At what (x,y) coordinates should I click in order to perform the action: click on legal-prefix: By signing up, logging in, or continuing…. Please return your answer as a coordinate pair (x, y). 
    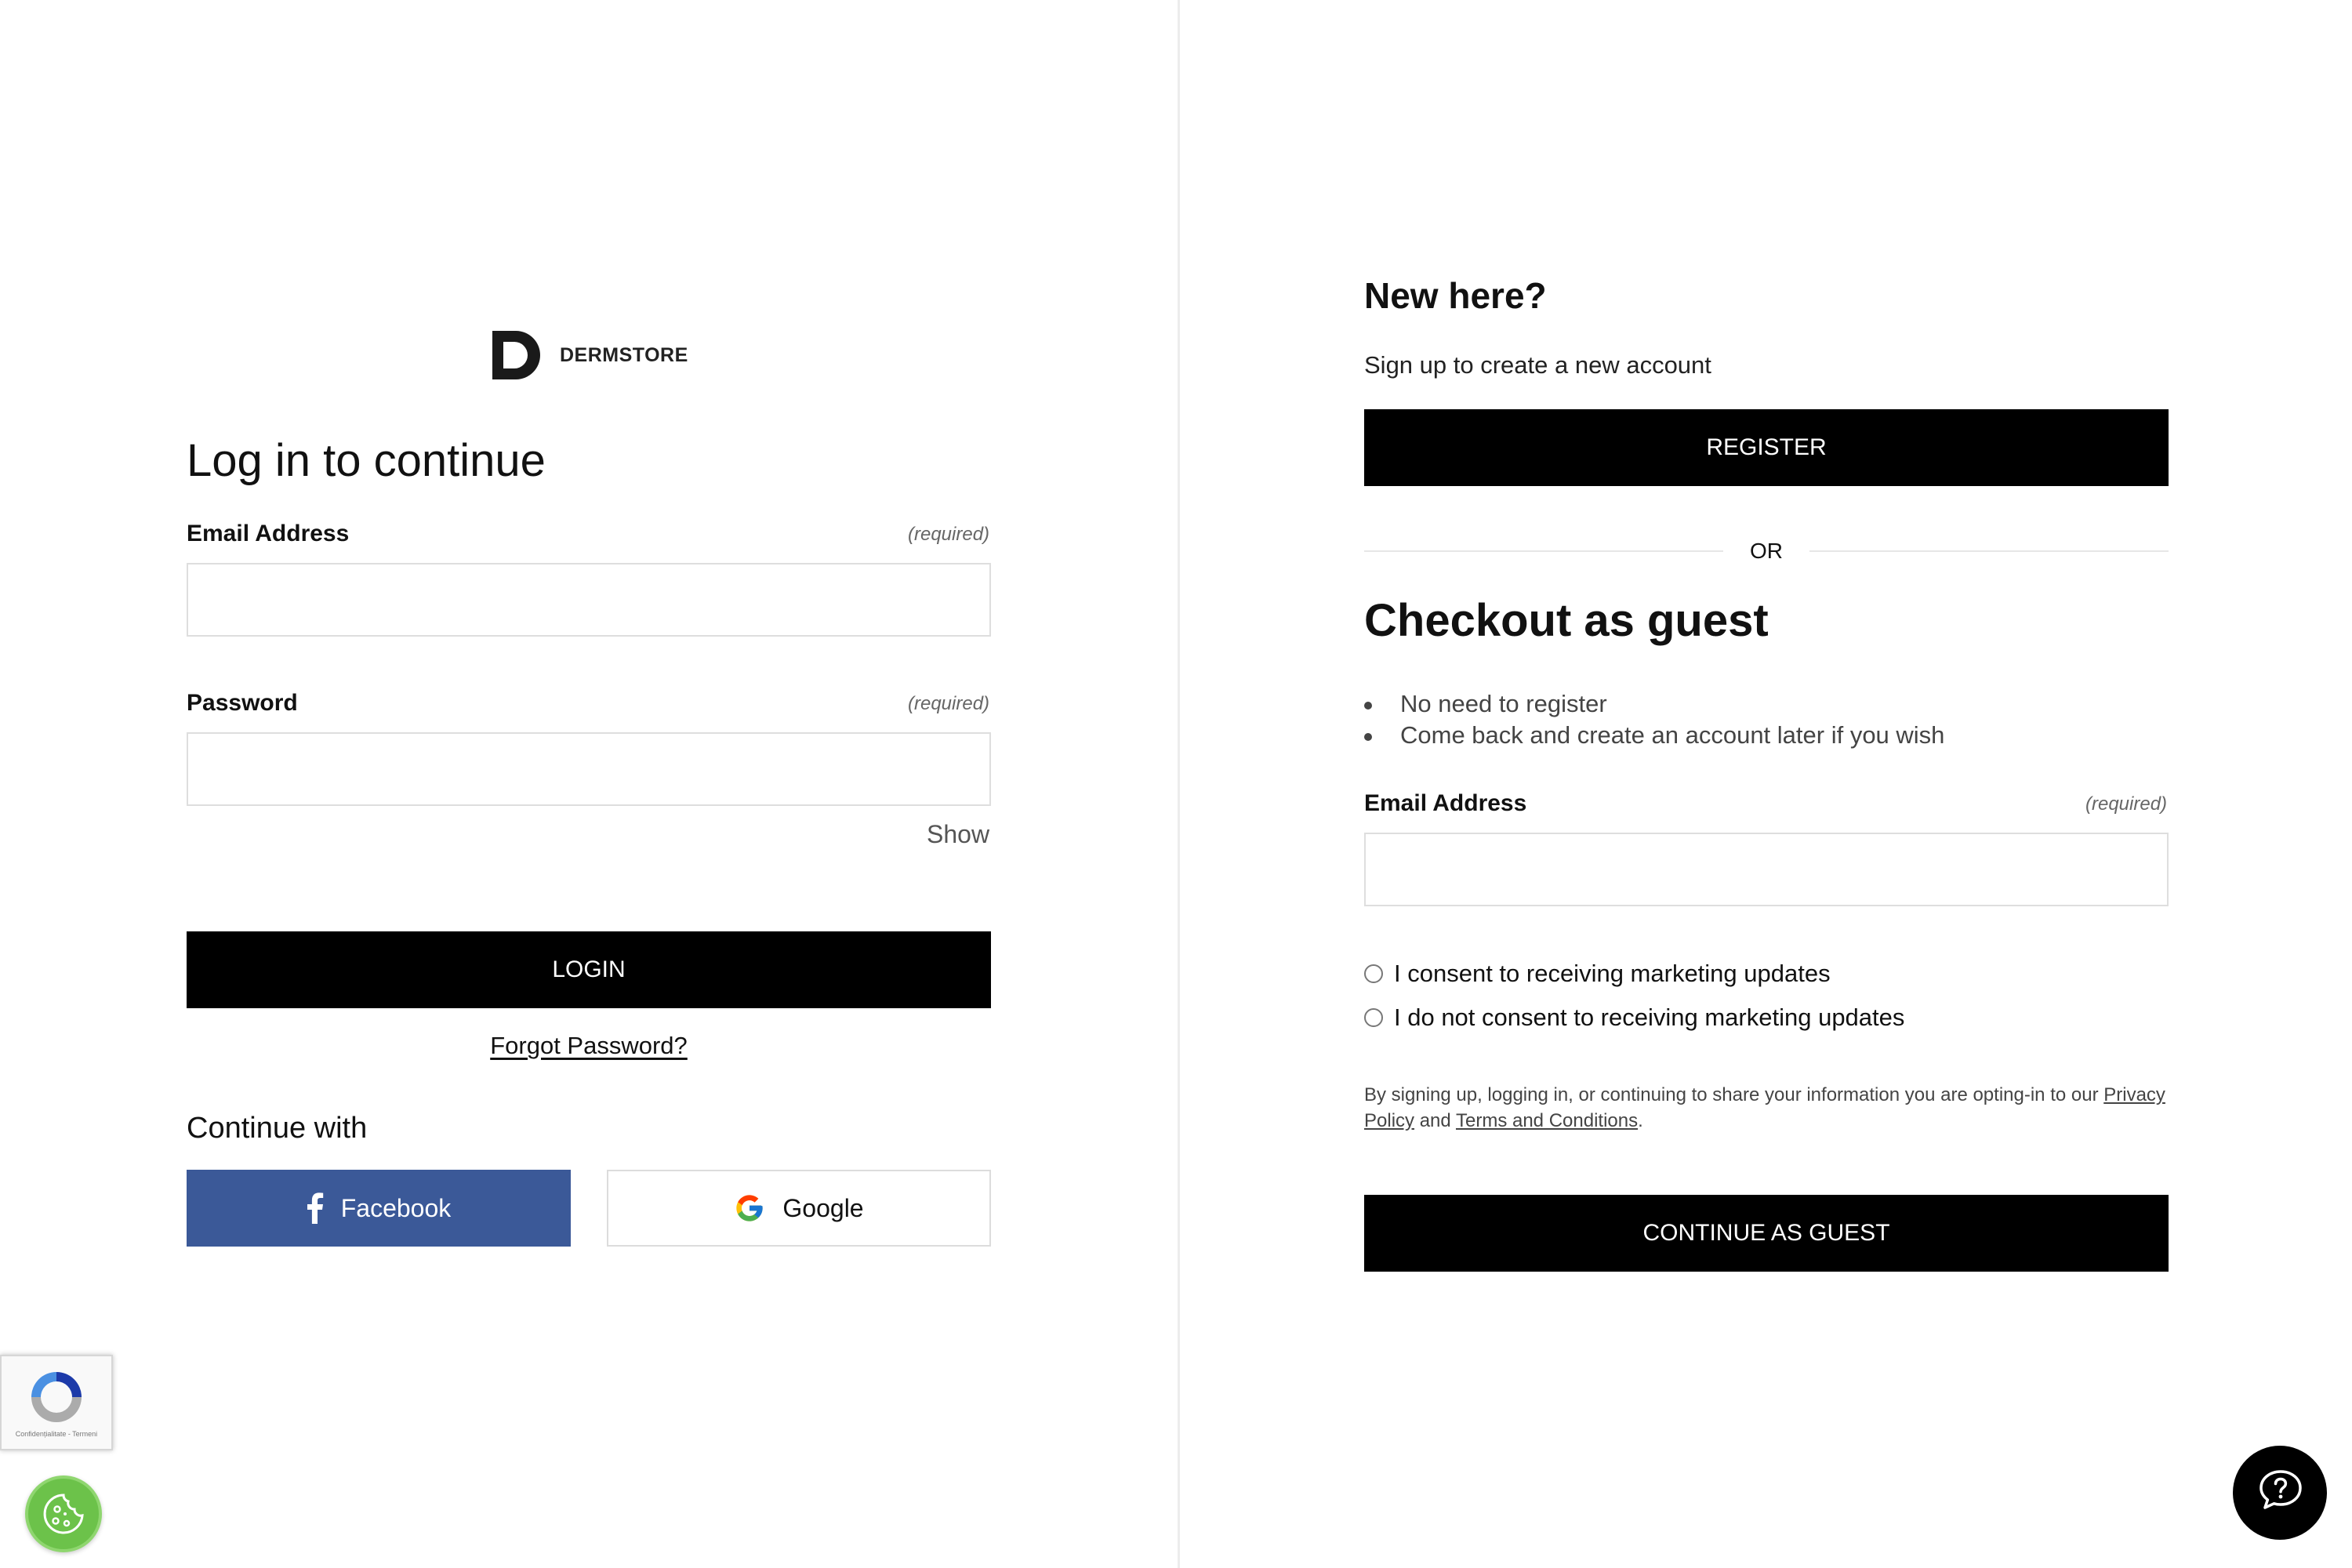
    Looking at the image, I should click on (1734, 1094).